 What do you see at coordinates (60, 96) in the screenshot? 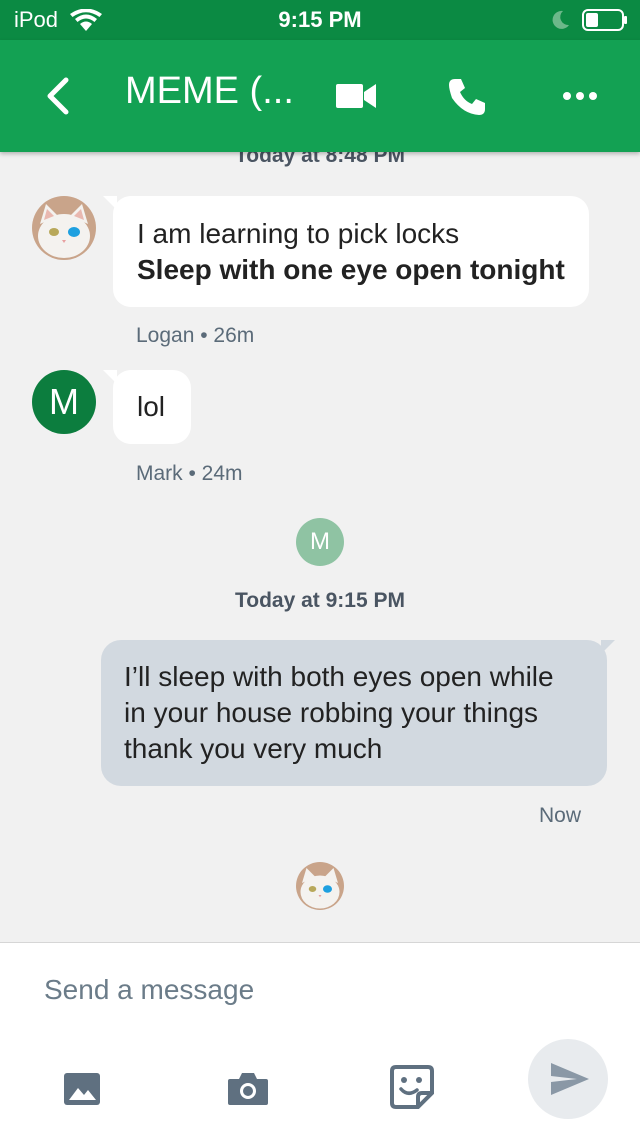
I see `chevron-left-icon` at bounding box center [60, 96].